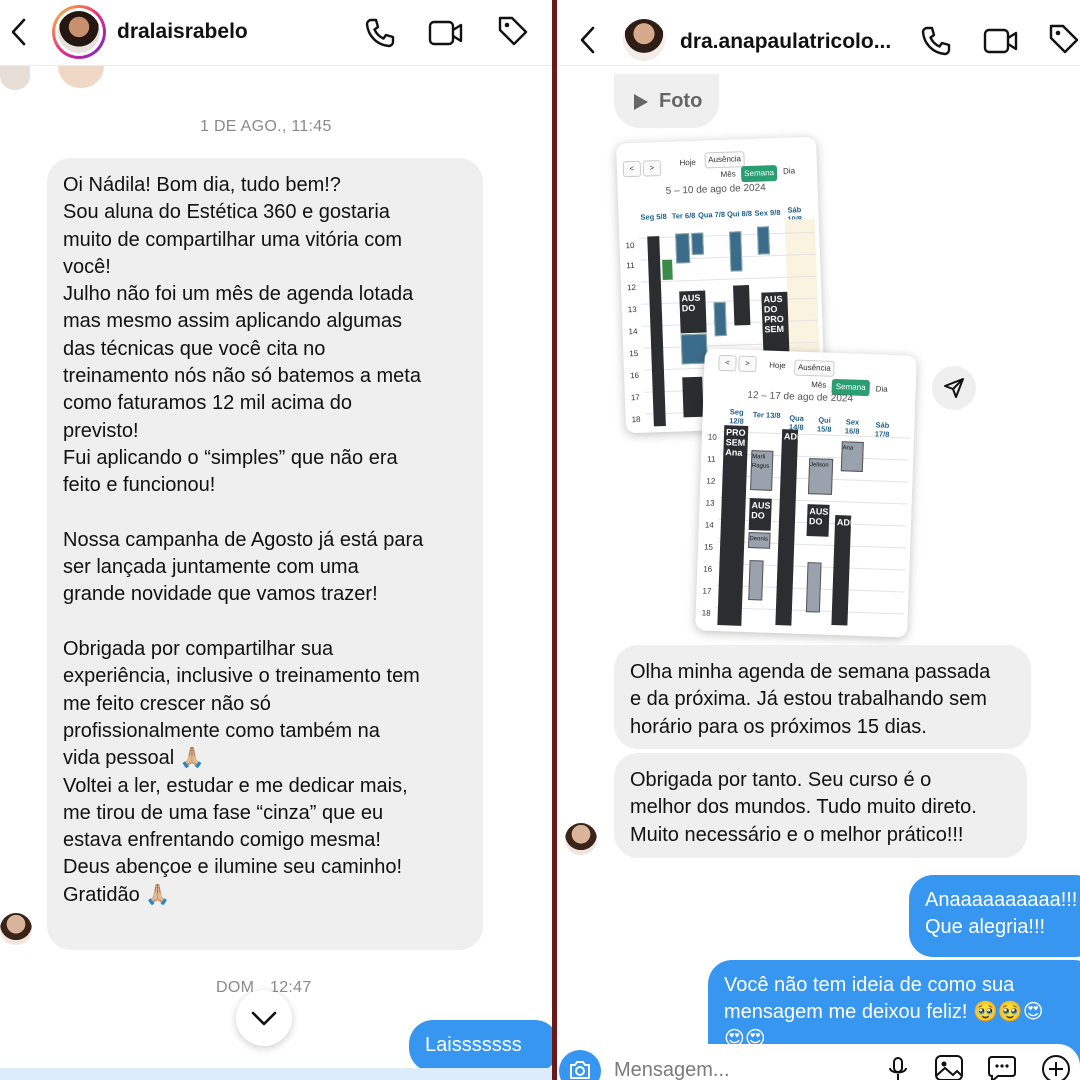 Image resolution: width=1080 pixels, height=1080 pixels. I want to click on username: dralaisrabelo, so click(227, 32).